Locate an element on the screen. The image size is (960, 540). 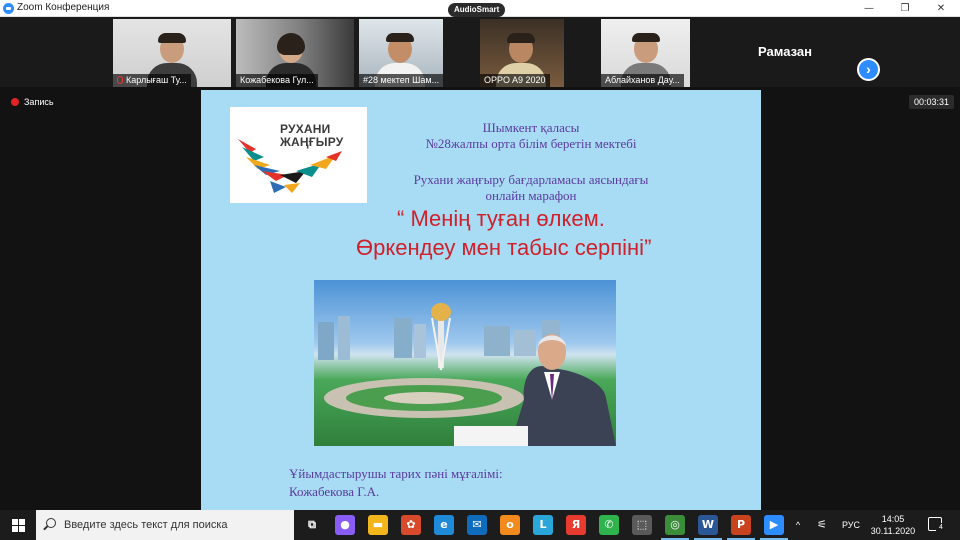
zoom-logo-icon is located at coordinates (8, 8).